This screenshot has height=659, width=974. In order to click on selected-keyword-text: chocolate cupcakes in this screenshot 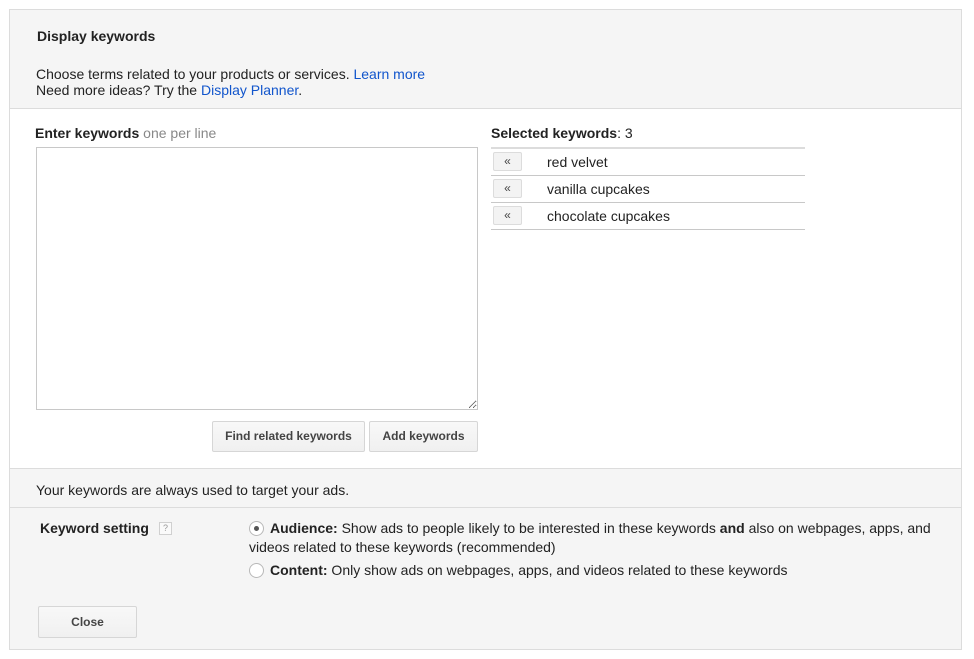, I will do `click(608, 216)`.